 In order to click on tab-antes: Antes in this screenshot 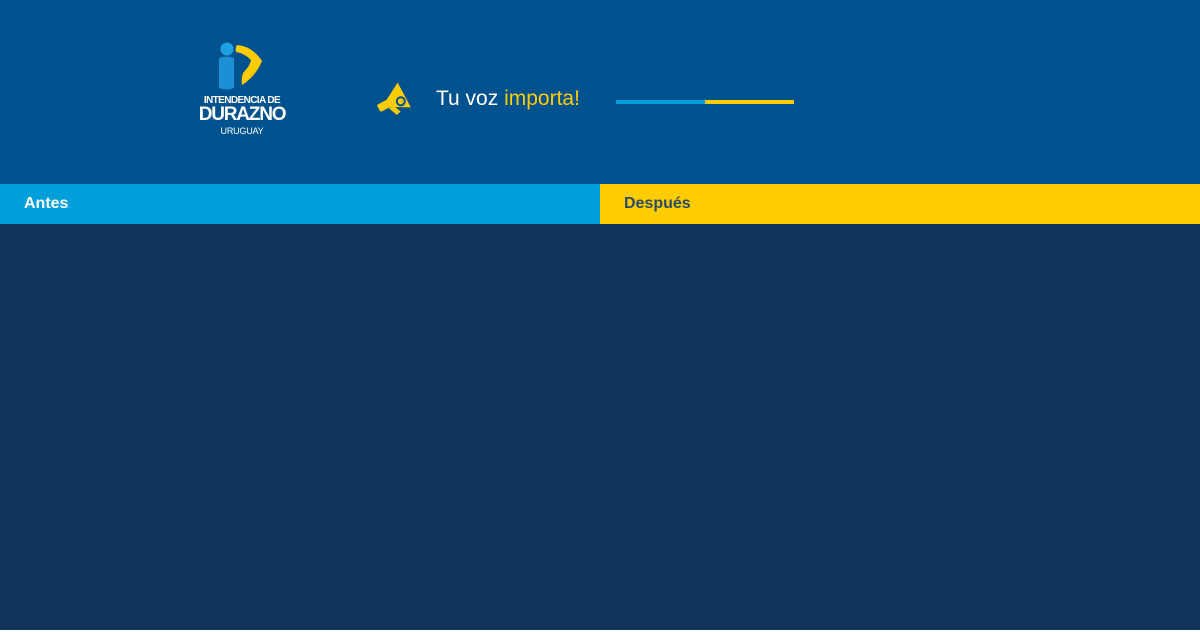, I will do `click(300, 204)`.